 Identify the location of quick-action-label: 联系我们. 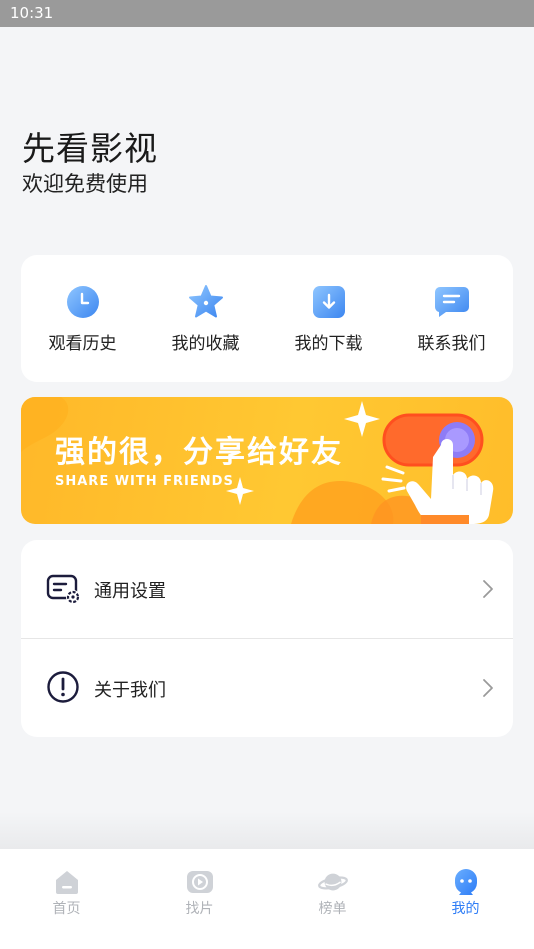
(451, 344).